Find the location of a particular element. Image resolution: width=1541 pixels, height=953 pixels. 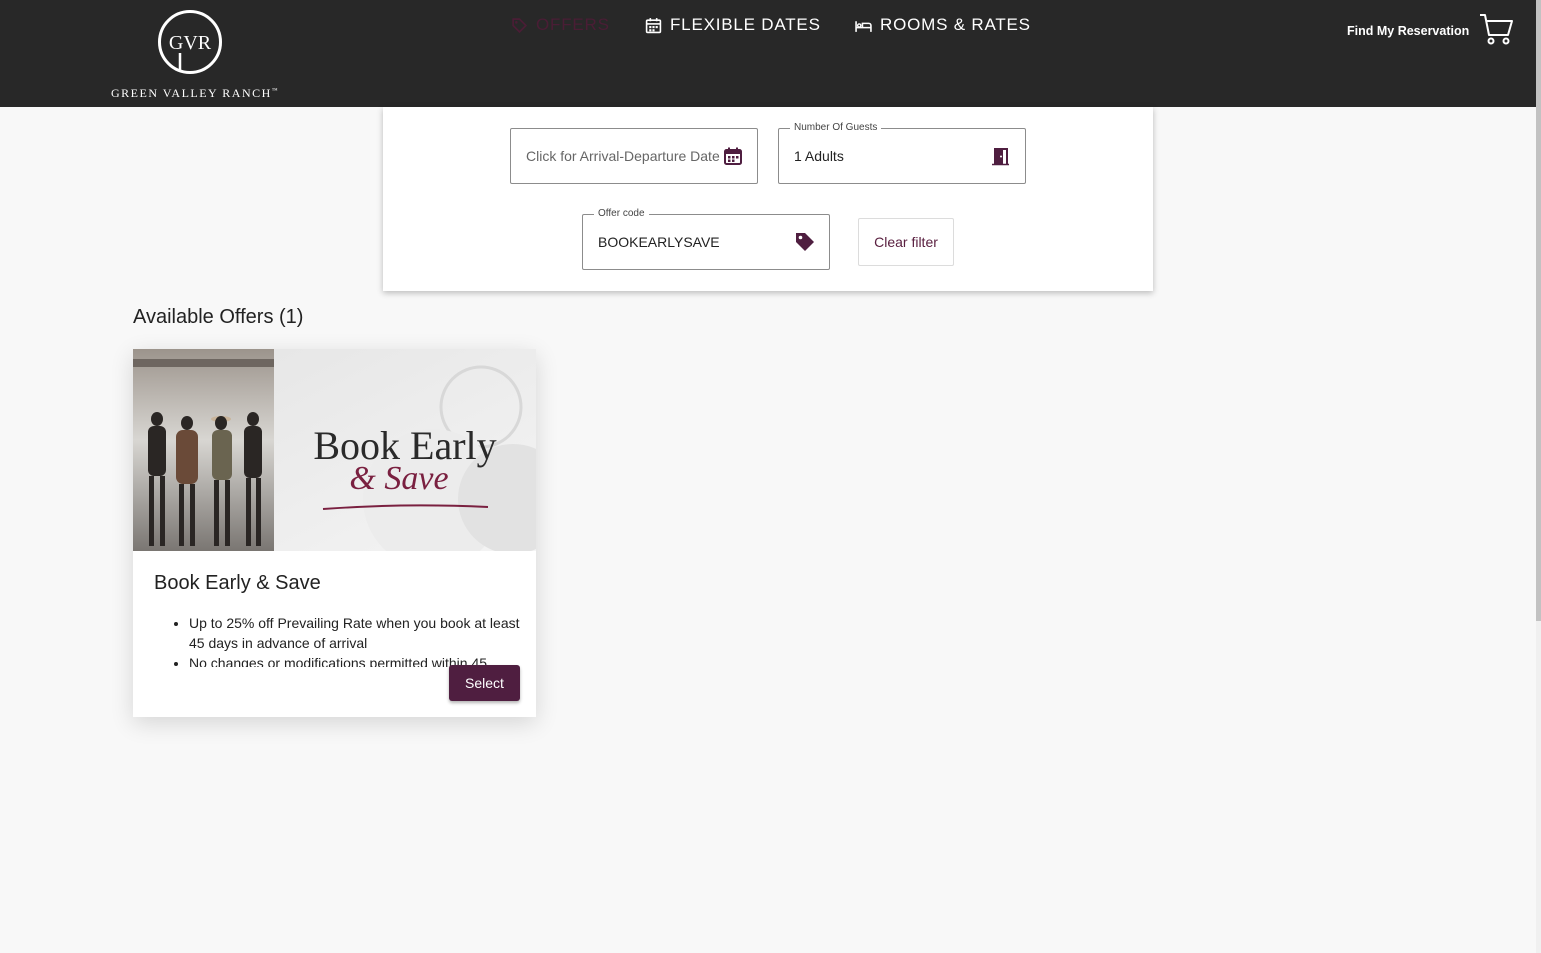

number-of-guests-field: Number Of Guests 1 Adults is located at coordinates (902, 153).